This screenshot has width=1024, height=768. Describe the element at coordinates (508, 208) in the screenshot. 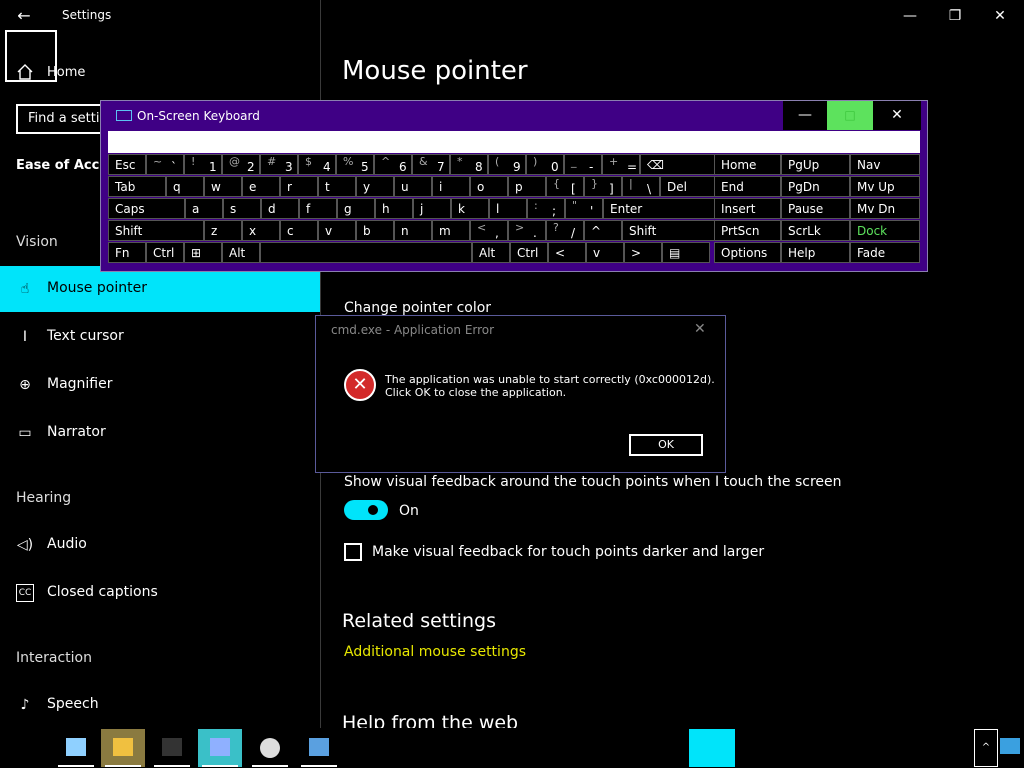

I see `osk-key: l` at that location.